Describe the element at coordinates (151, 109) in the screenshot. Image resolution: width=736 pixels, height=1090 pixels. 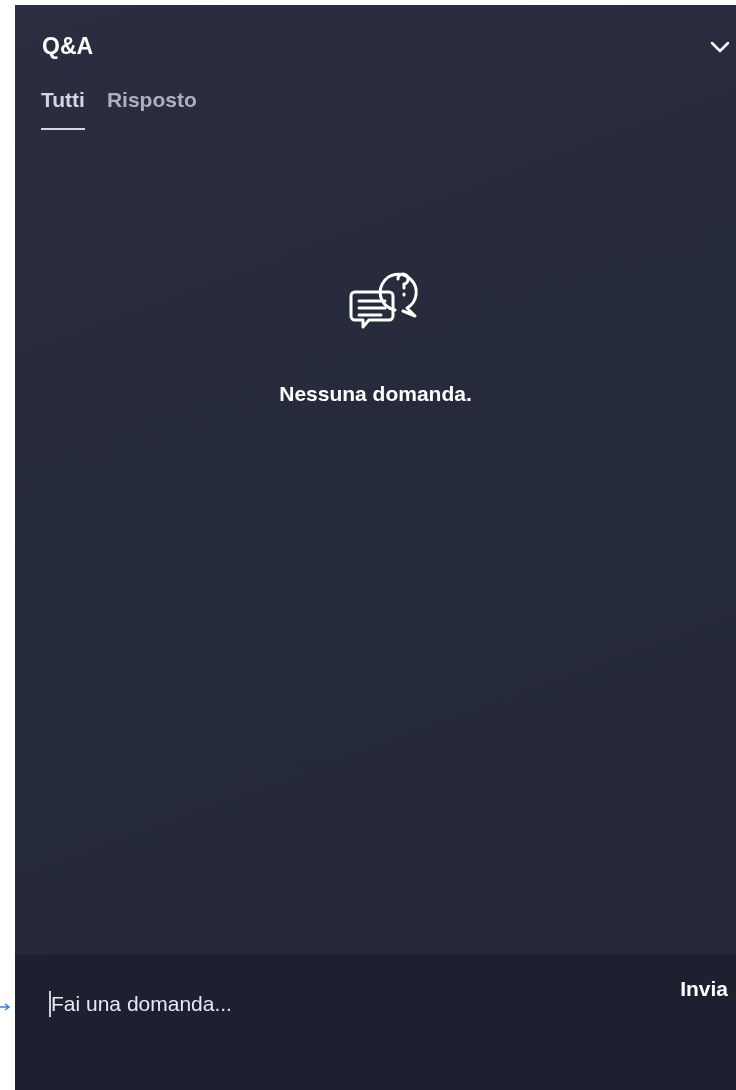
I see `tab: Risposto` at that location.